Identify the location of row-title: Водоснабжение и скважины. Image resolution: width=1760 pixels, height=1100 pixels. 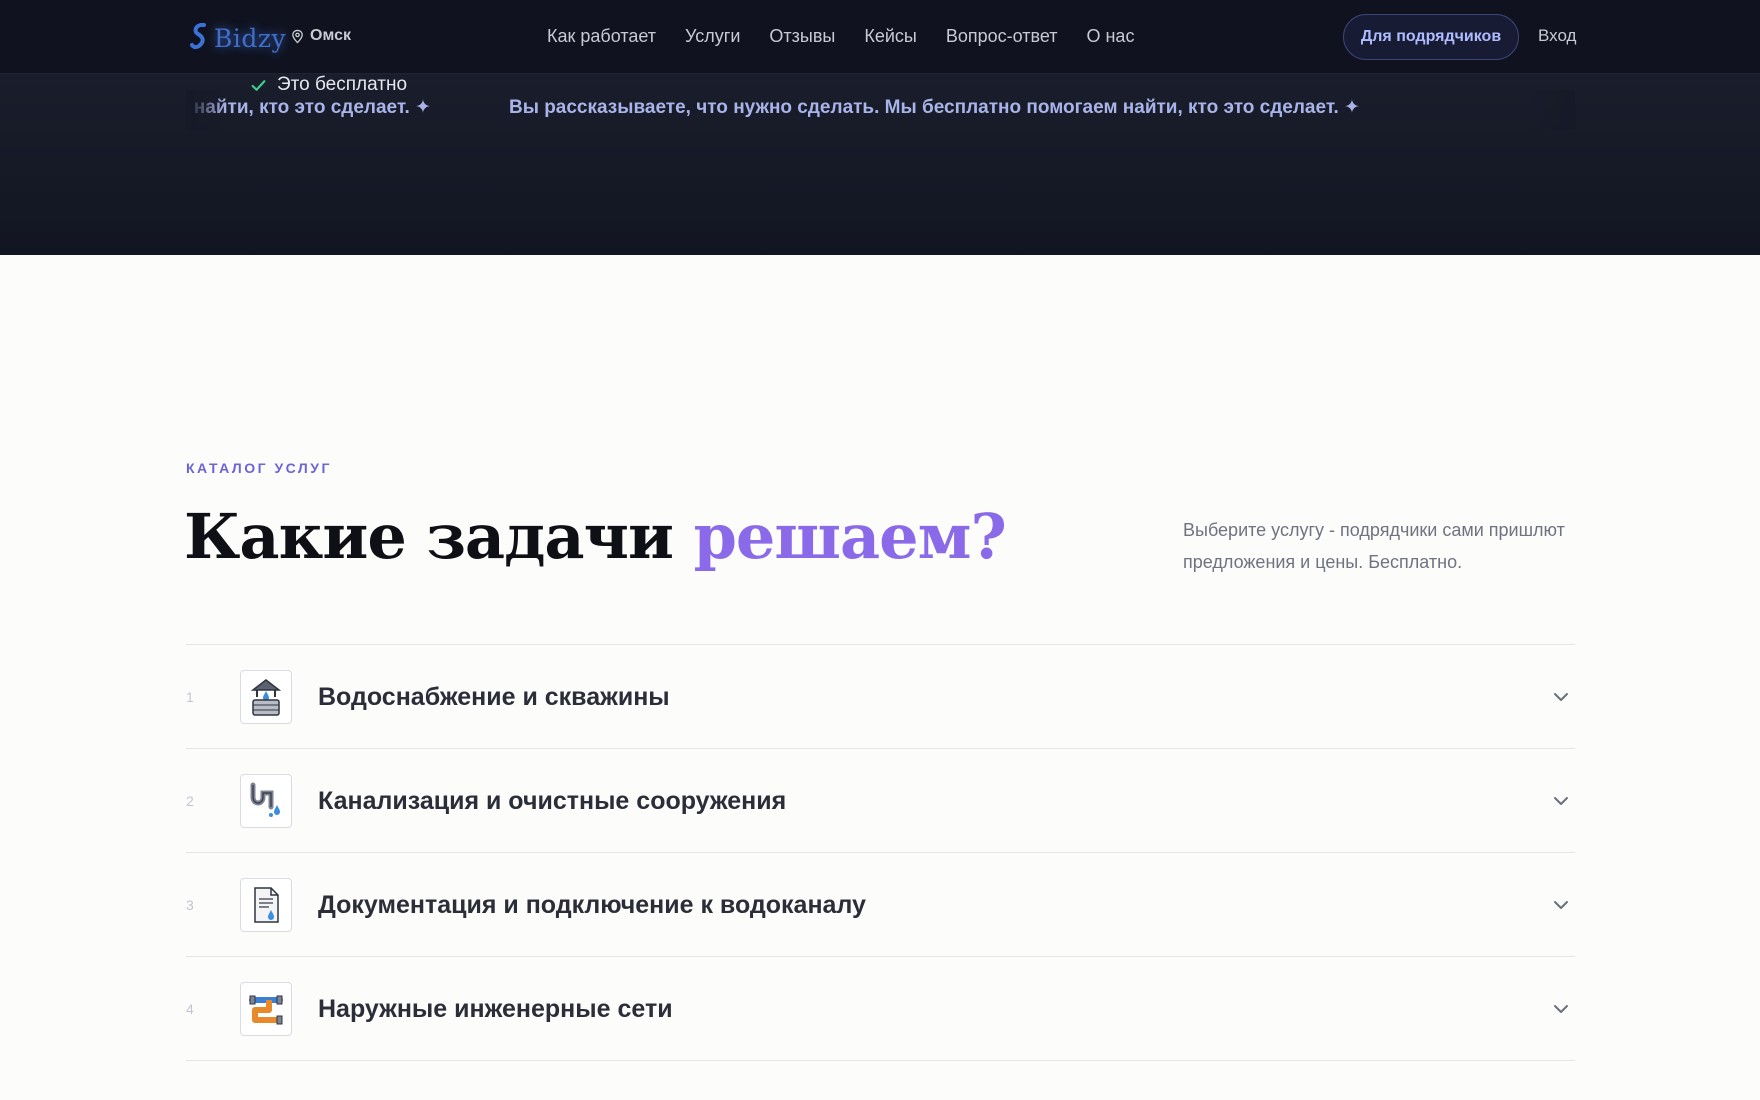
(494, 697).